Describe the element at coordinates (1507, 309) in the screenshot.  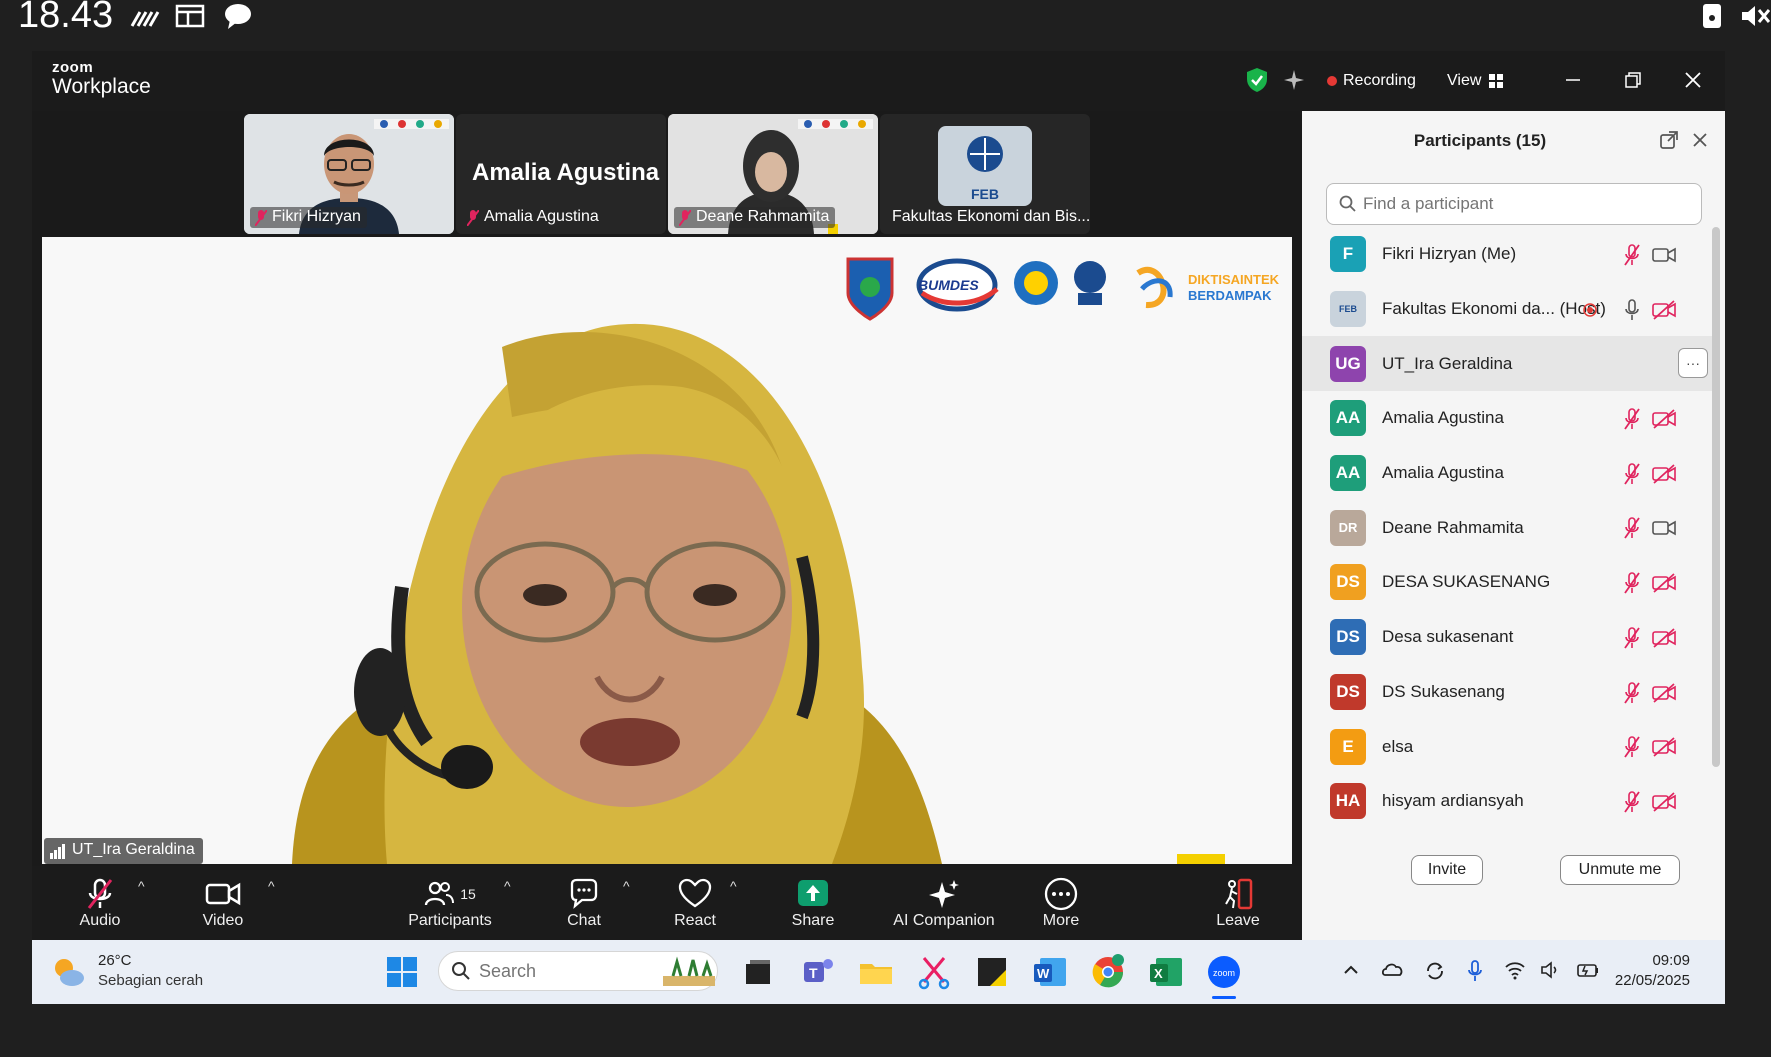
I see `participant-row: FEB Fakultas Ekonomi da... (Host)` at that location.